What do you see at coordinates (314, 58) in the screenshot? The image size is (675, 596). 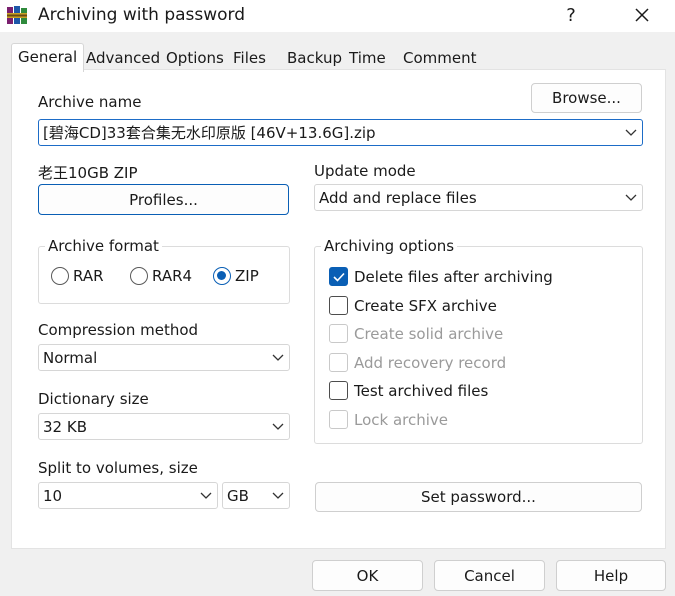 I see `tab-backup: Backup` at bounding box center [314, 58].